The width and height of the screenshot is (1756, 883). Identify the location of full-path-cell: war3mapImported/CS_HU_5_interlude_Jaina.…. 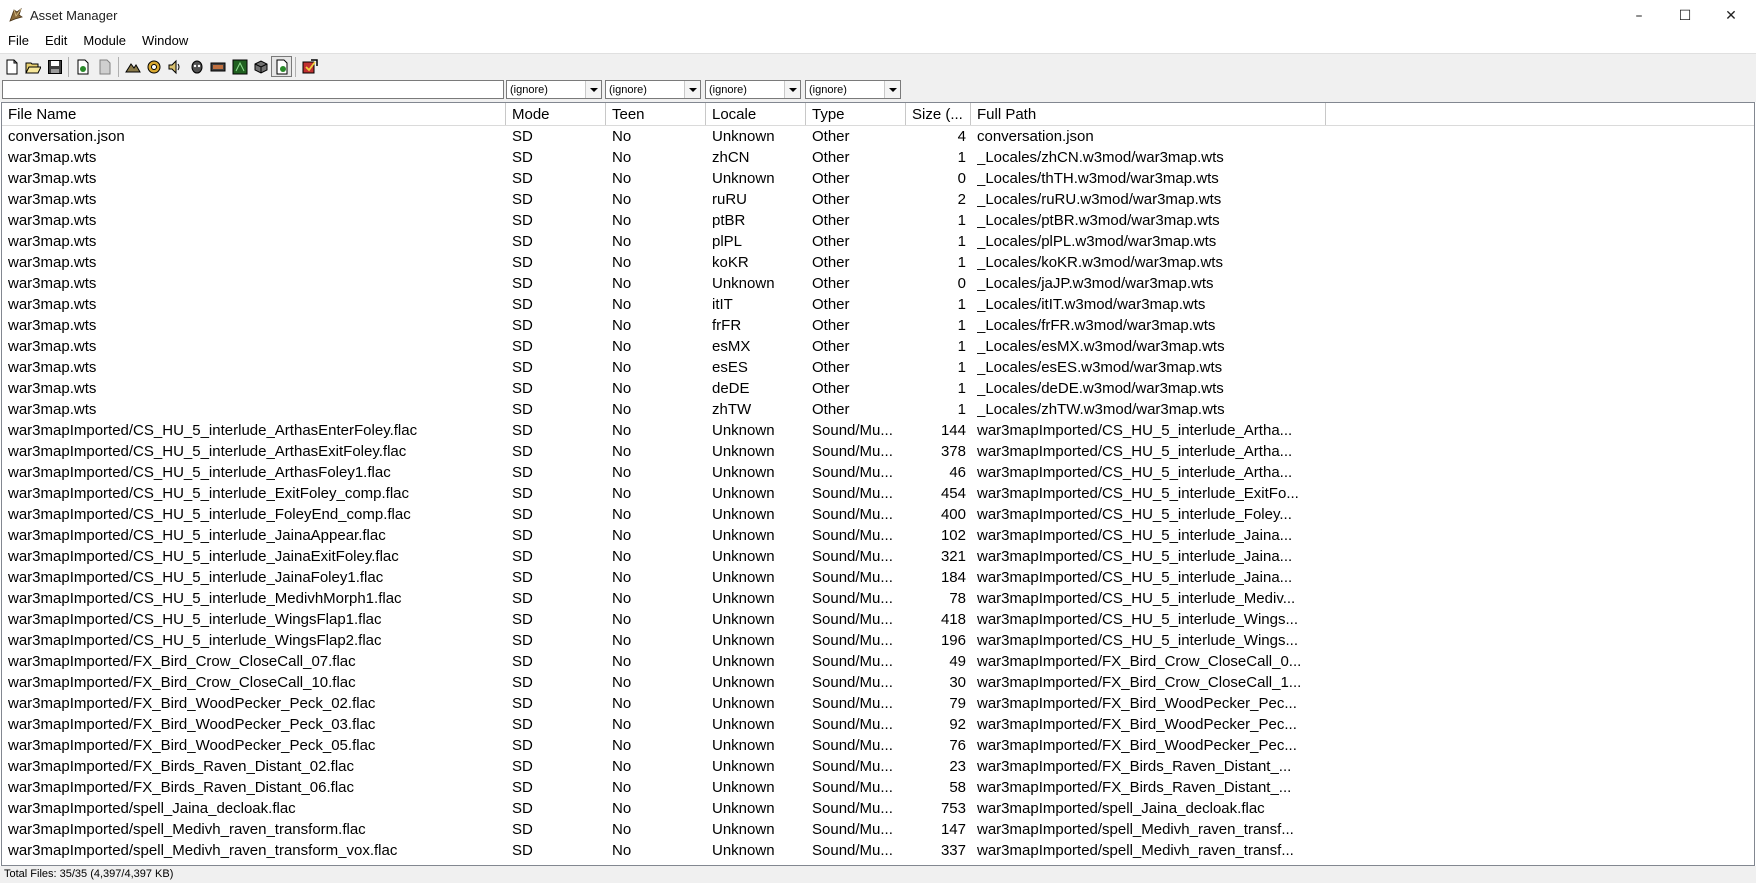
(1135, 556).